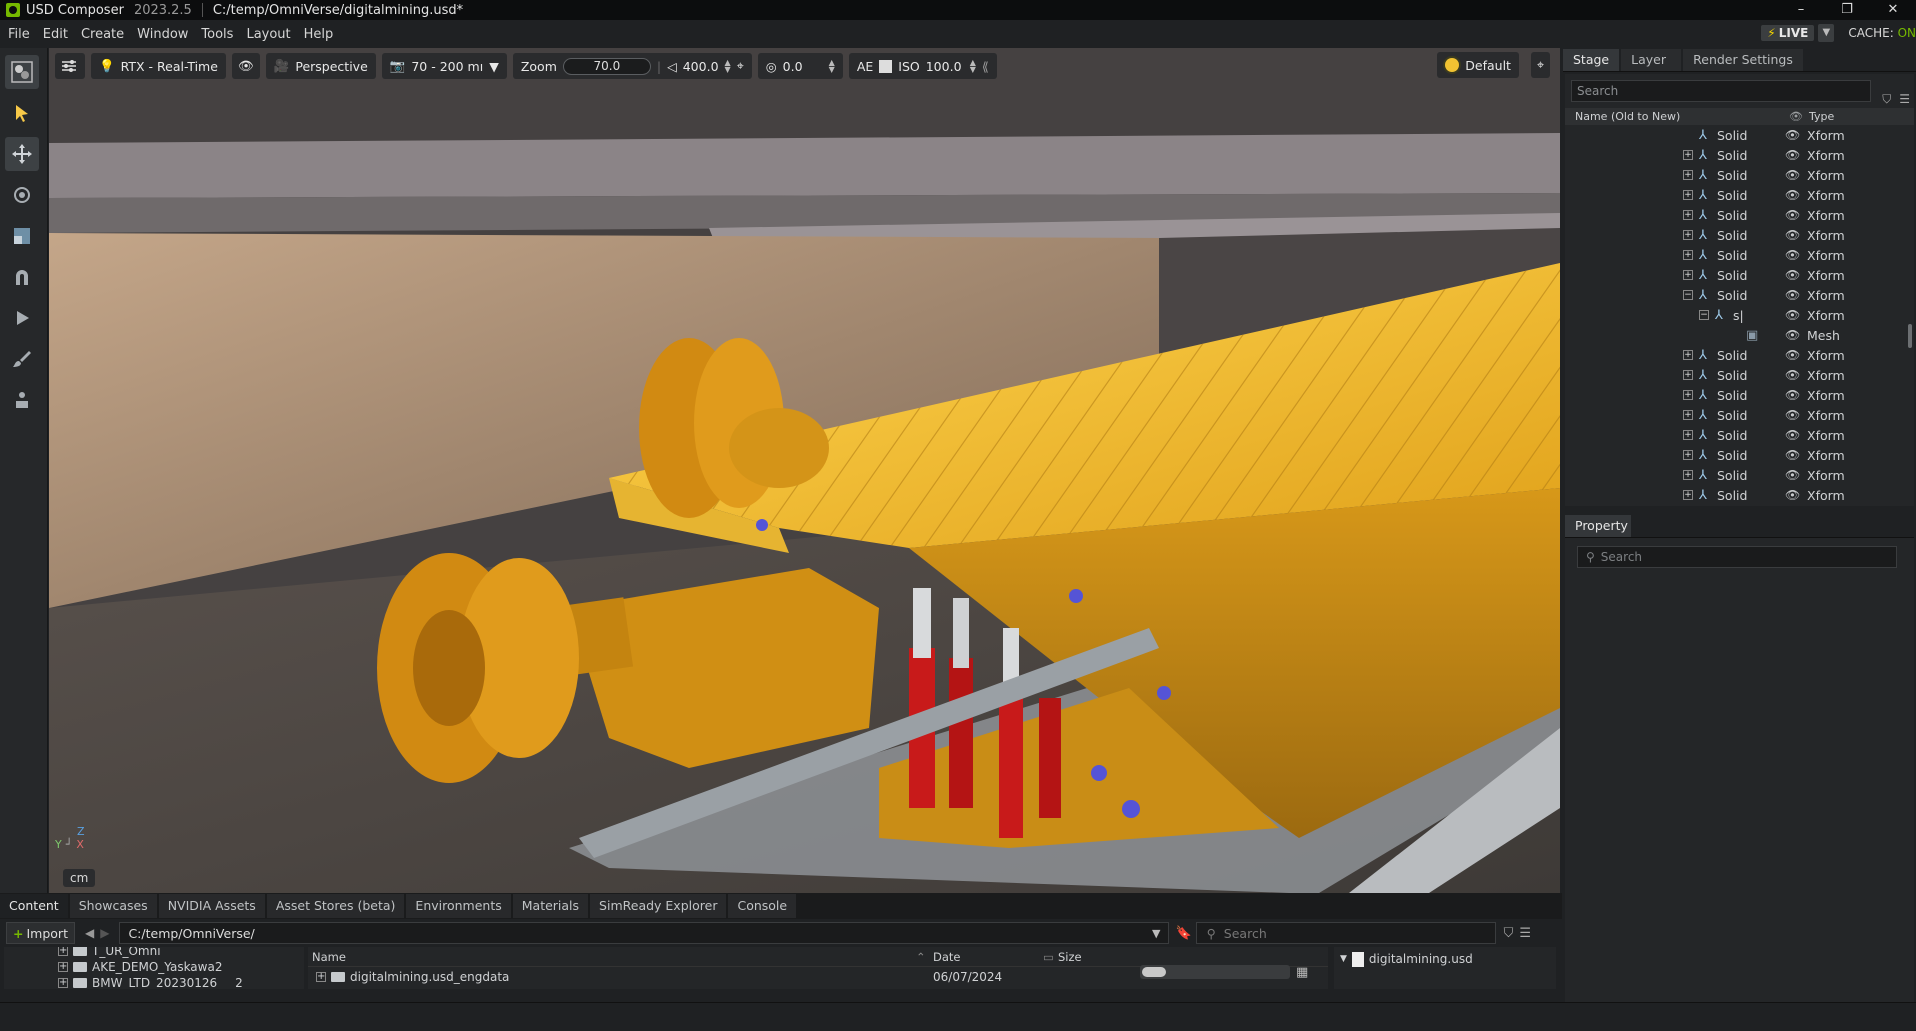 This screenshot has width=1916, height=1031. What do you see at coordinates (1651, 60) in the screenshot?
I see `tab-layer: Layer` at bounding box center [1651, 60].